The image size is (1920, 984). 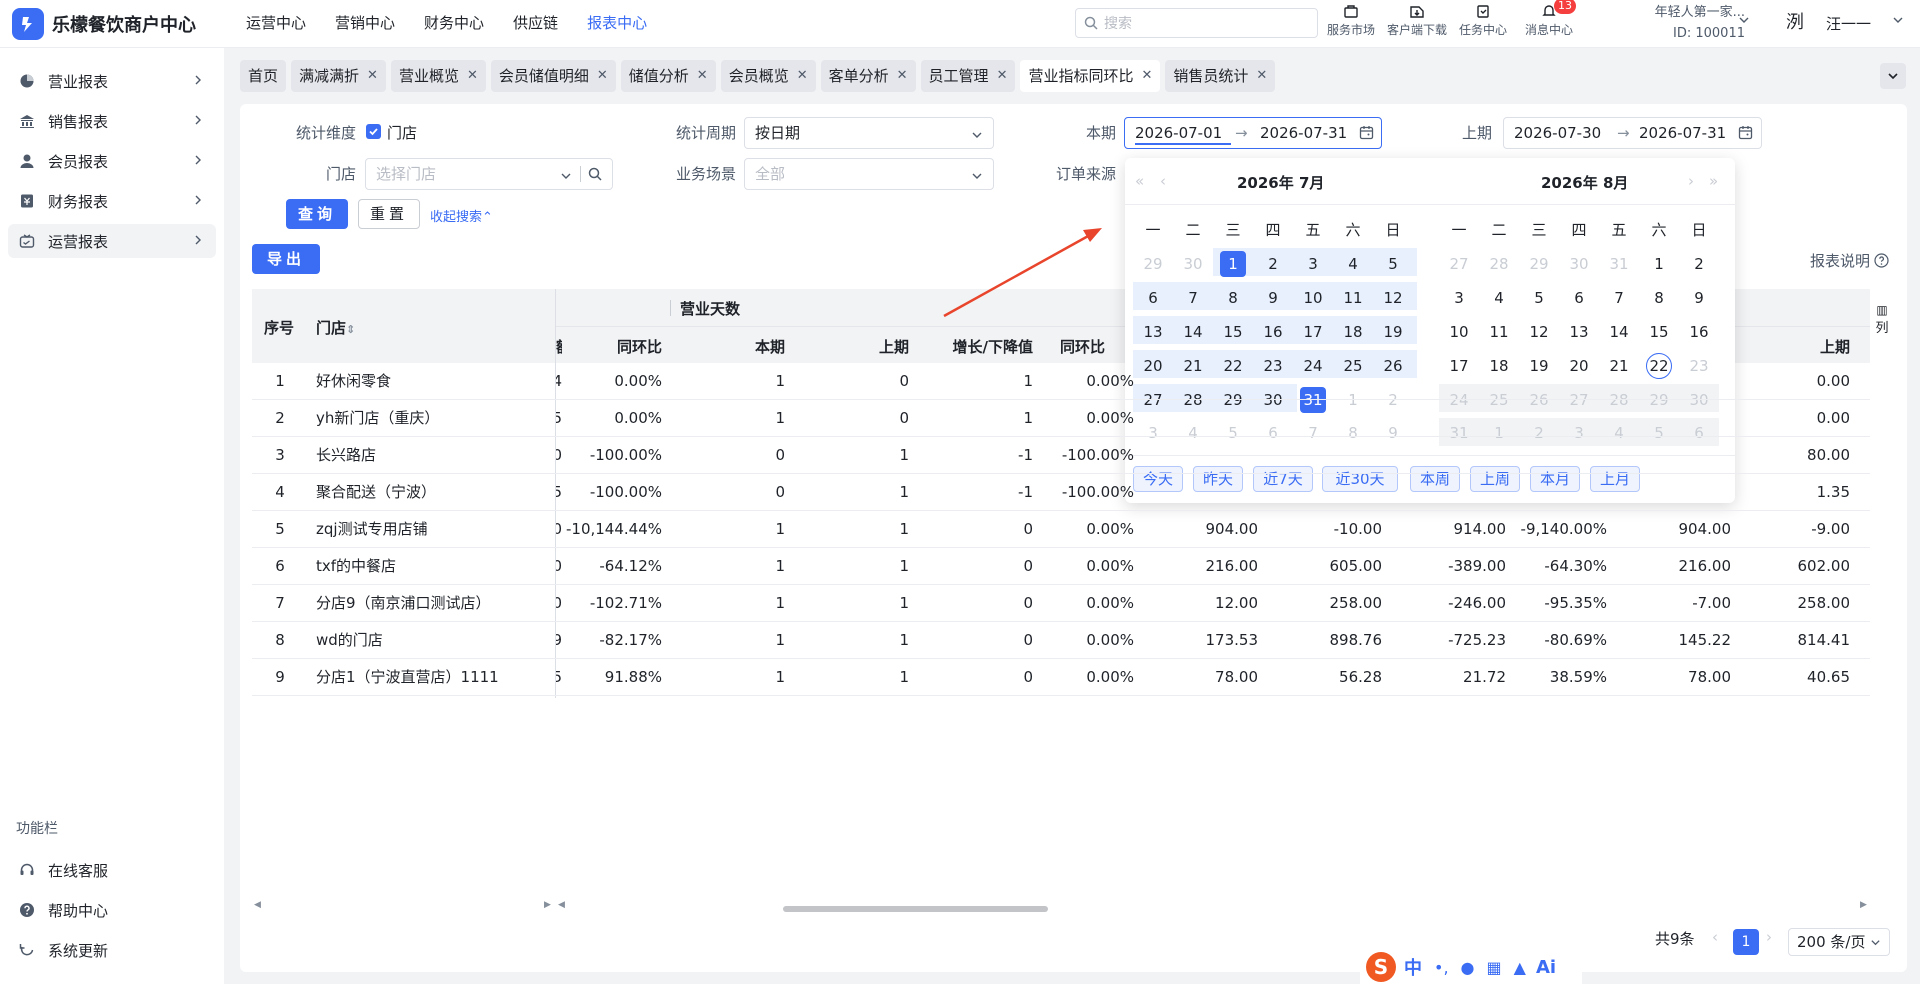 What do you see at coordinates (1494, 967) in the screenshot?
I see `keyboard-icon: ▦` at bounding box center [1494, 967].